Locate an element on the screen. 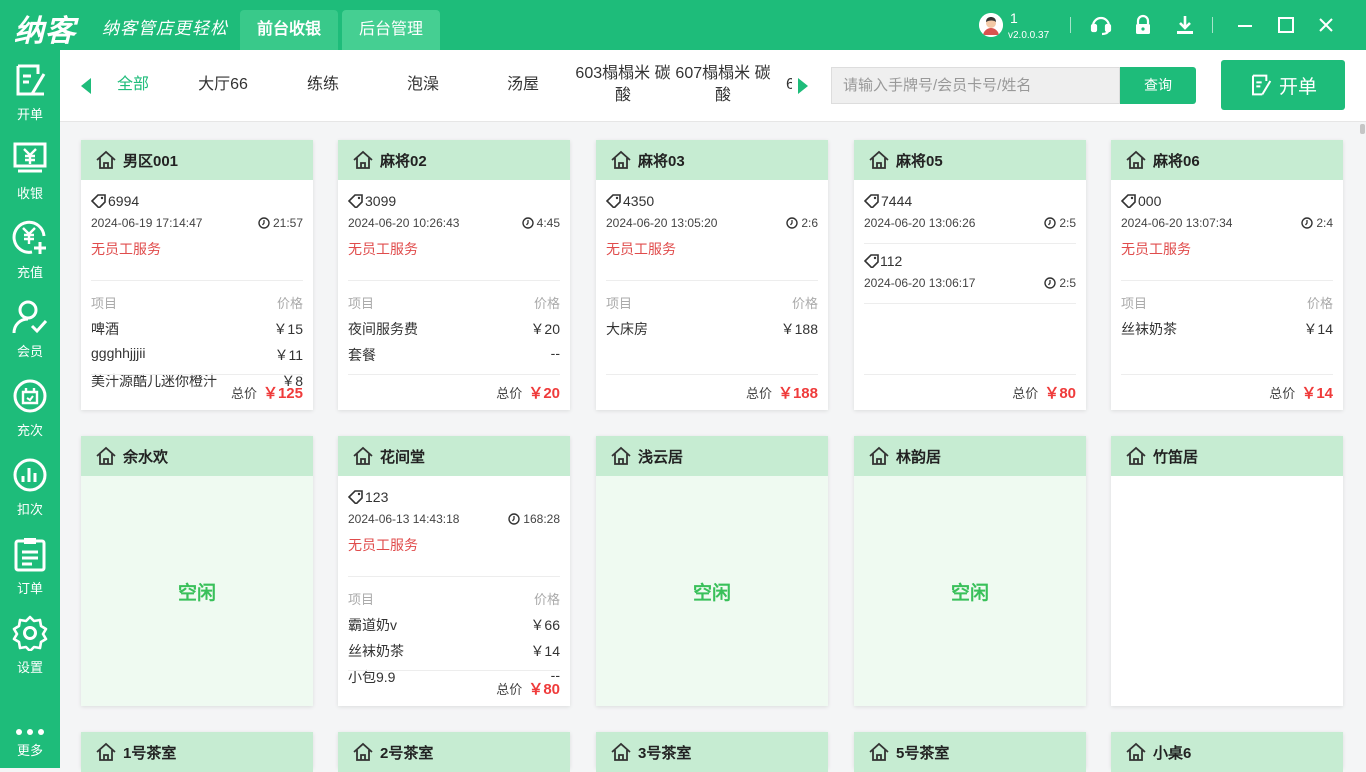 Image resolution: width=1366 pixels, height=772 pixels. category-tab: 大厅66 is located at coordinates (223, 85).